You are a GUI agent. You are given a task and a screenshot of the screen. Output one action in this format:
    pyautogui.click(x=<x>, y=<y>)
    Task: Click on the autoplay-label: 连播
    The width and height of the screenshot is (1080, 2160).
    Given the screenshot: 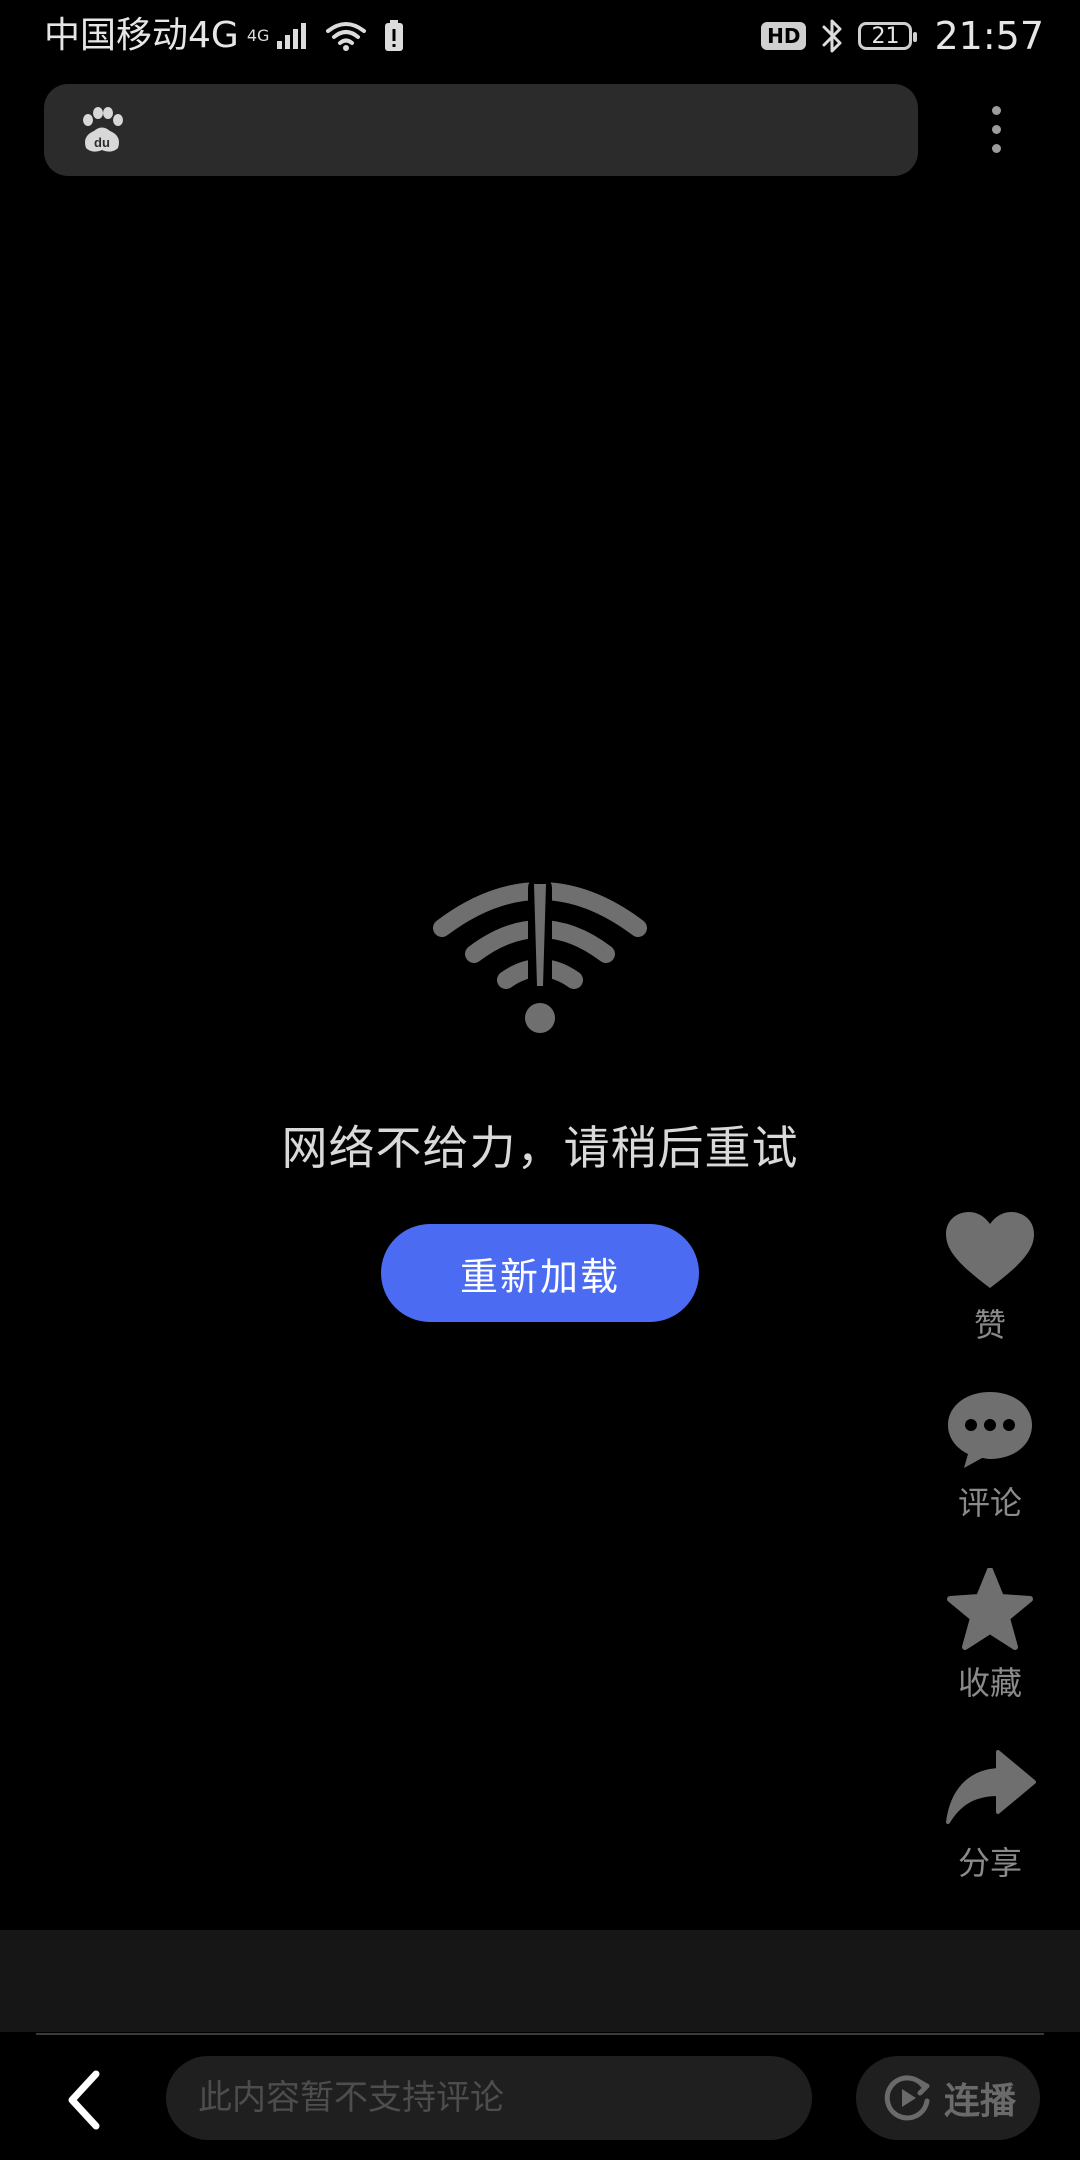 What is the action you would take?
    pyautogui.click(x=979, y=2101)
    